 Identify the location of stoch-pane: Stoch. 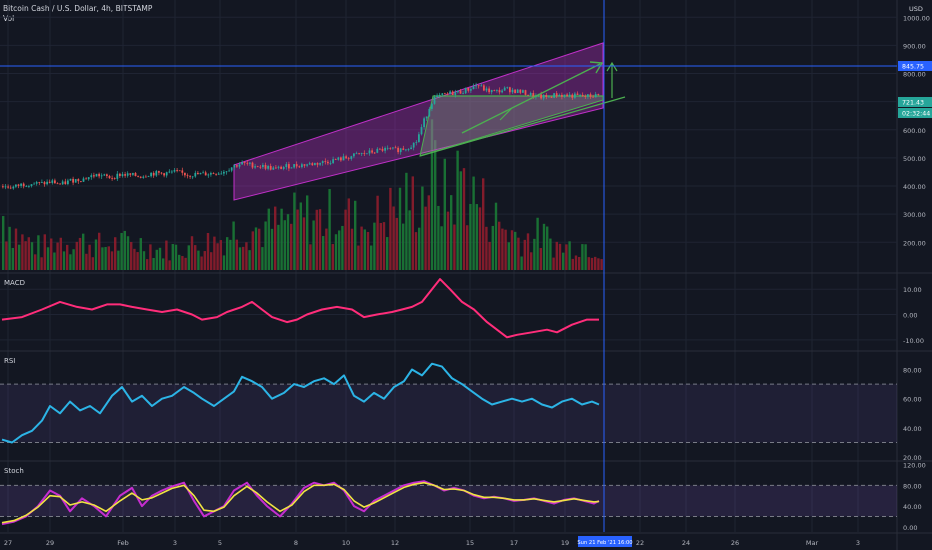
(448, 496).